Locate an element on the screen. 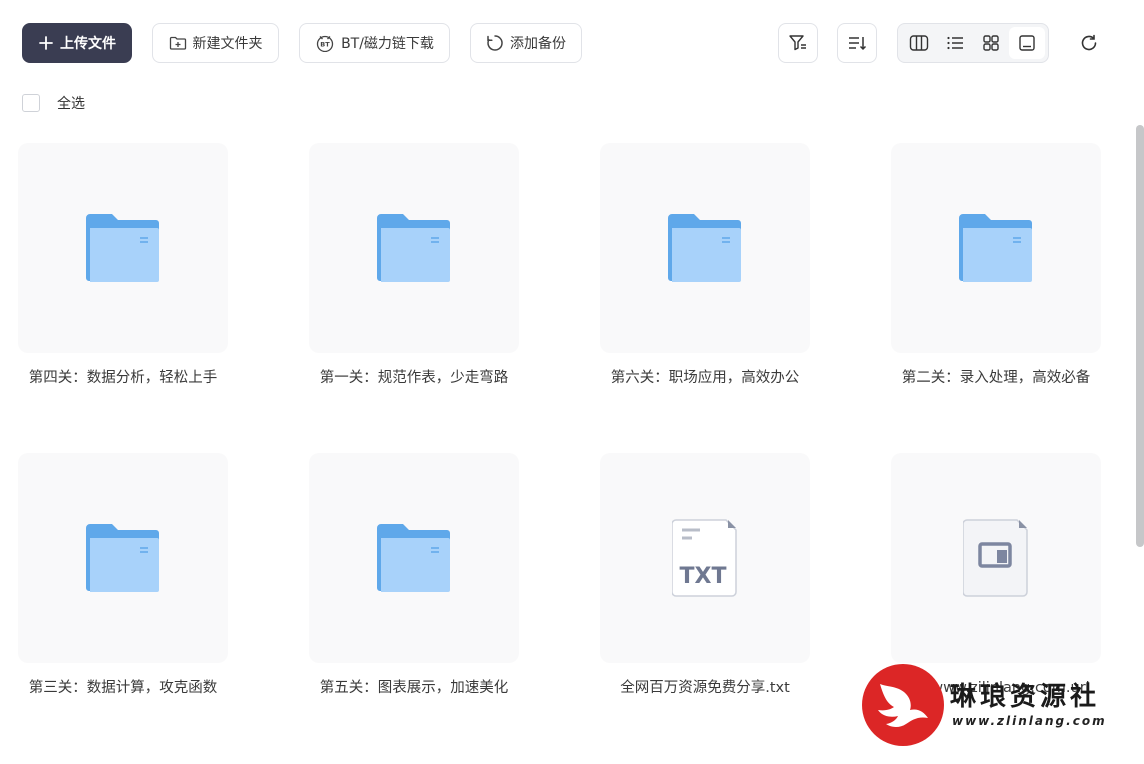 This screenshot has width=1144, height=764. file-card: 第四关：数据分析，轻松上手 is located at coordinates (123, 266).